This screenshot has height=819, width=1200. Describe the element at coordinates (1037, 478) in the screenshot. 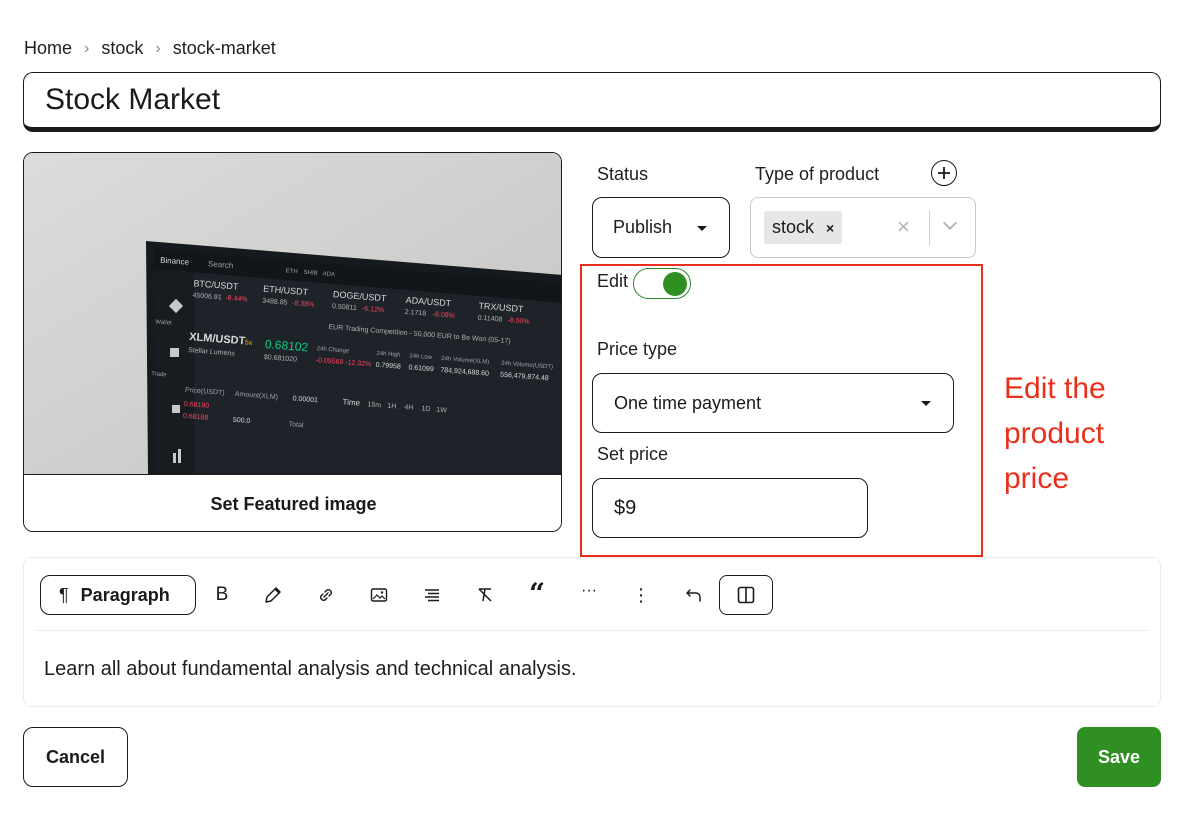

I see `annotation-line: price` at that location.